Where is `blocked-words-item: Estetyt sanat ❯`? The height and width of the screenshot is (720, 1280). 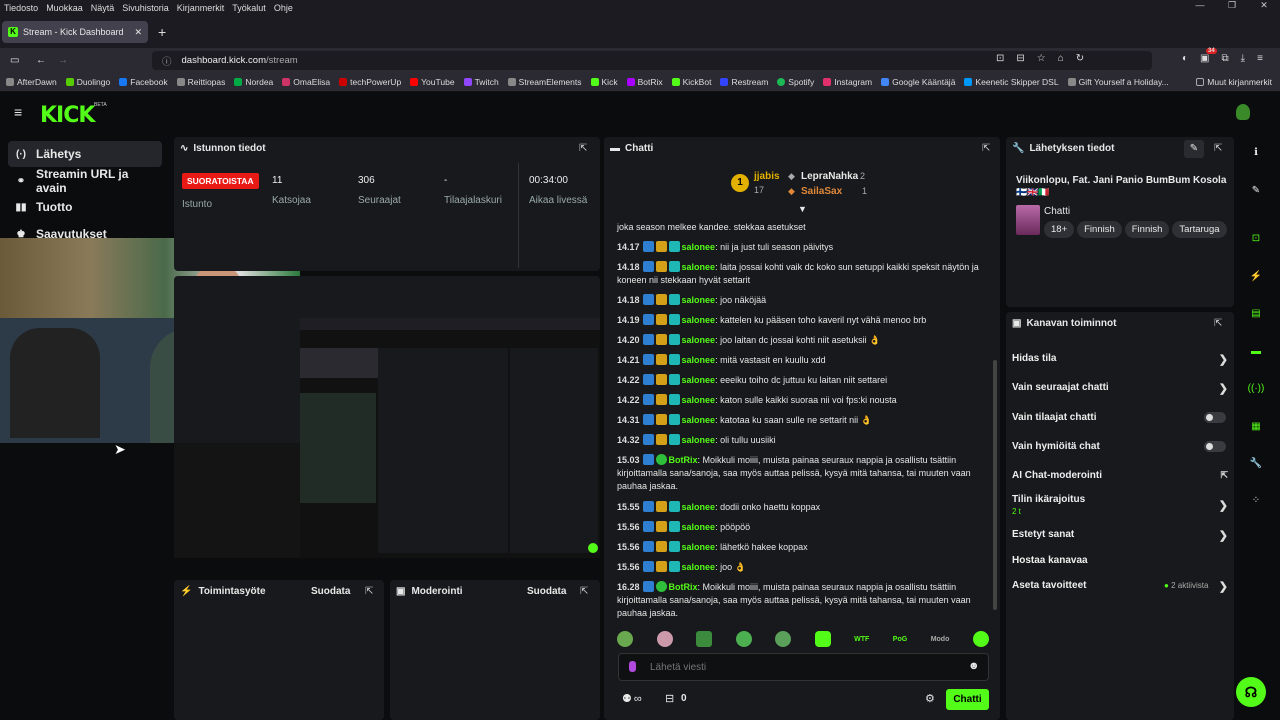 blocked-words-item: Estetyt sanat ❯ is located at coordinates (1120, 535).